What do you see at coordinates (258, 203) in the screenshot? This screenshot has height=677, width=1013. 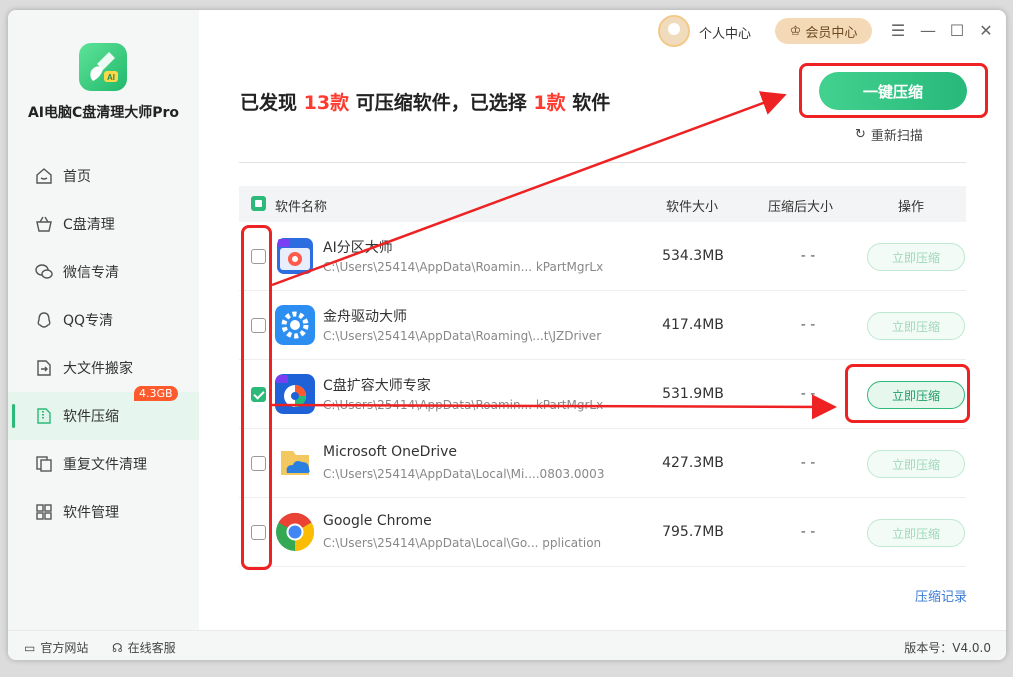 I see `select-all-checkbox` at bounding box center [258, 203].